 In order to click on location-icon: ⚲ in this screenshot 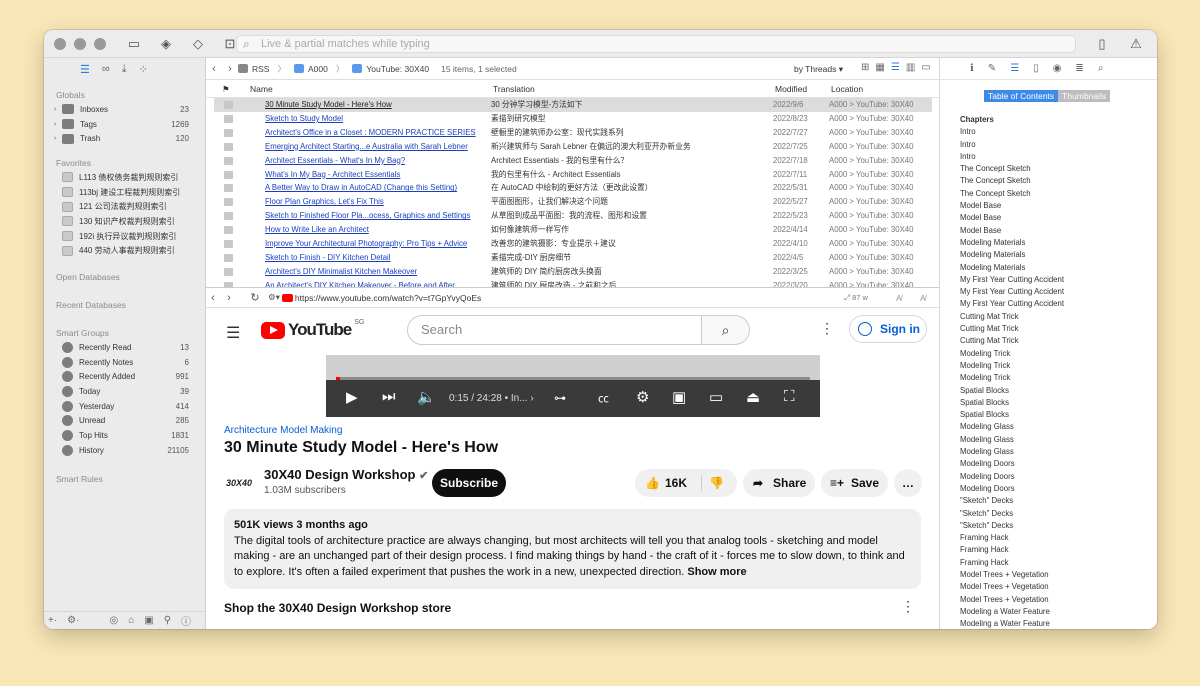, I will do `click(167, 620)`.